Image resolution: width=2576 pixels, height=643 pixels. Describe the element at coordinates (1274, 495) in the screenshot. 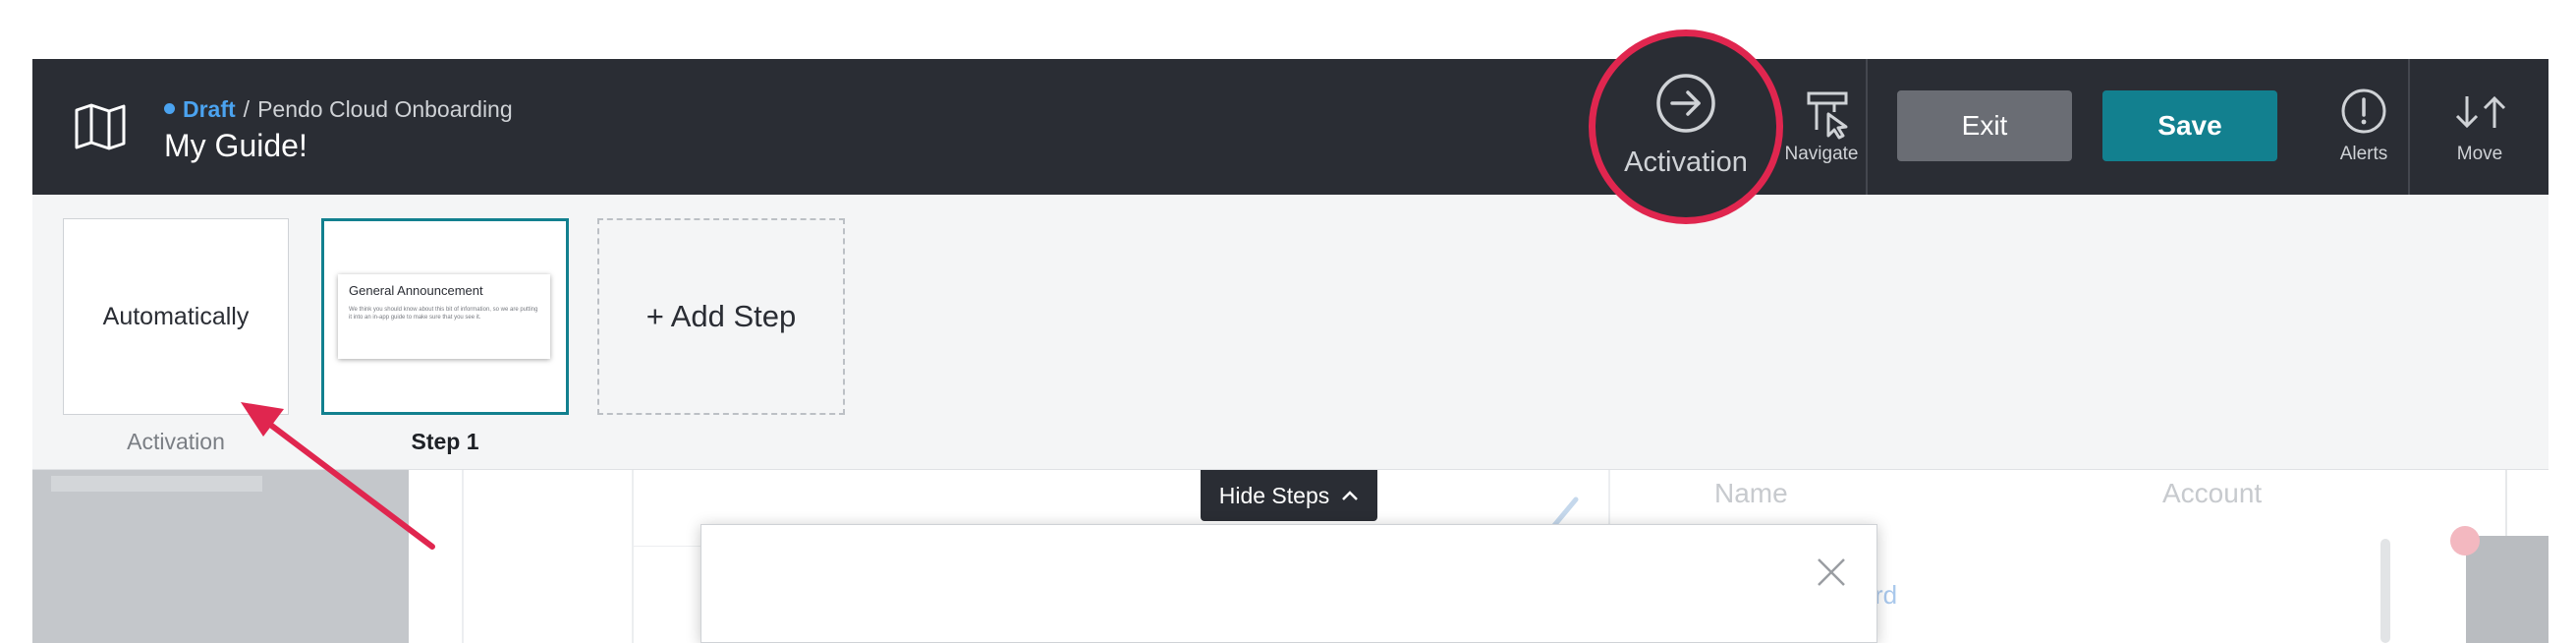

I see `hide-steps-label: Hide Steps` at that location.